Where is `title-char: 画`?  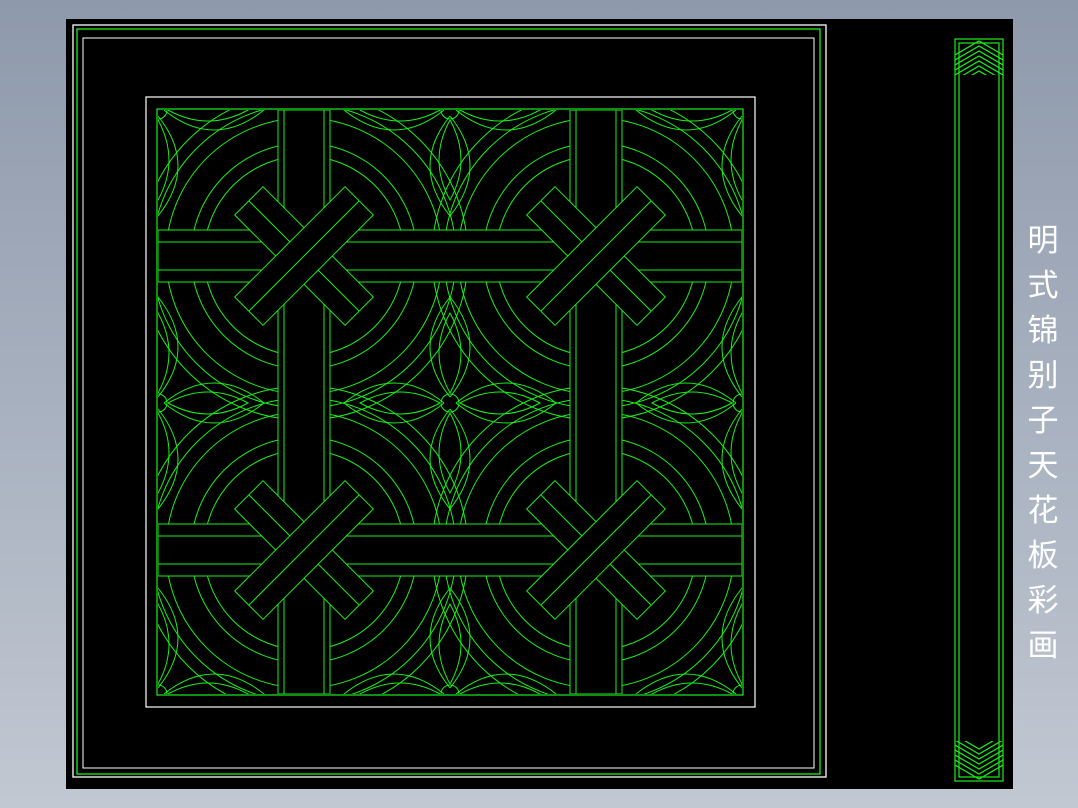
title-char: 画 is located at coordinates (1043, 646).